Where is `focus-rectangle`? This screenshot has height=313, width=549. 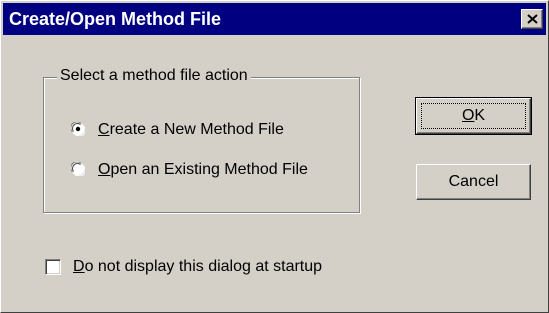 focus-rectangle is located at coordinates (473, 116).